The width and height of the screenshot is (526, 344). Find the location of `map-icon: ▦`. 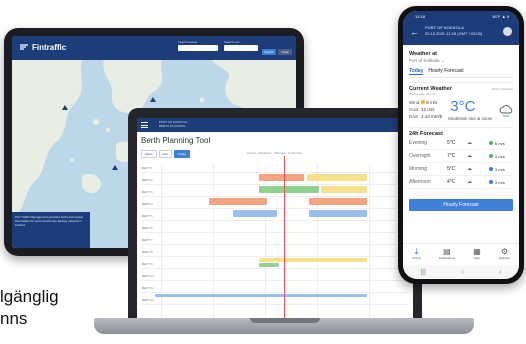

map-icon: ▦ is located at coordinates (477, 251).